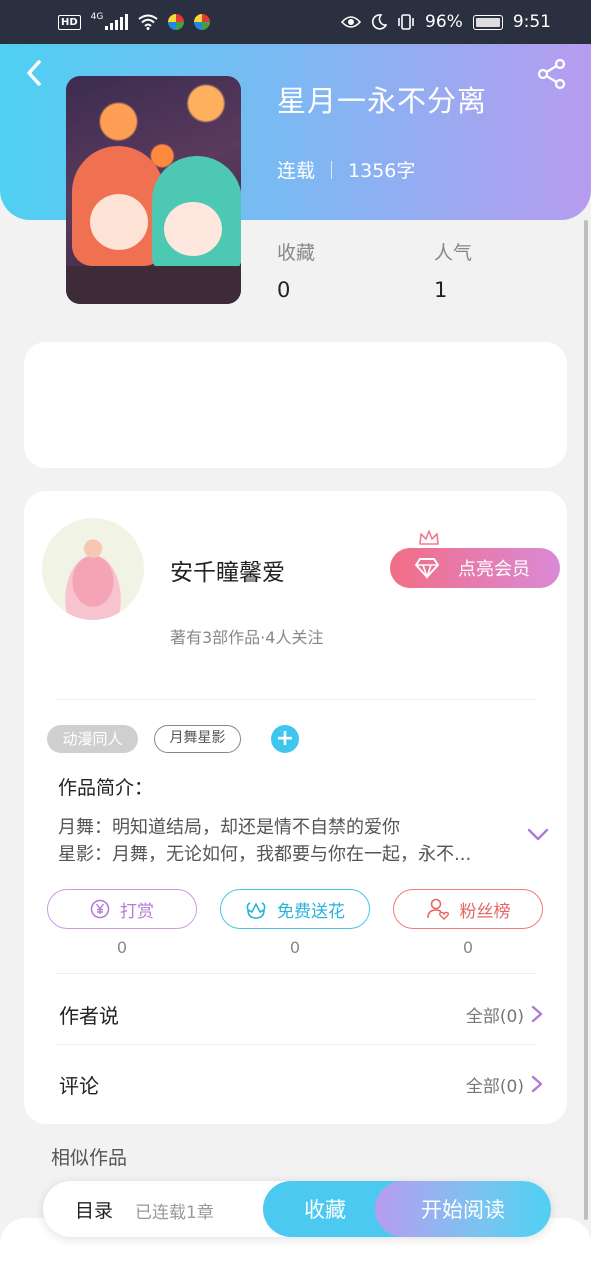 The image size is (591, 1280). I want to click on book-title: 星月一永不分离, so click(382, 101).